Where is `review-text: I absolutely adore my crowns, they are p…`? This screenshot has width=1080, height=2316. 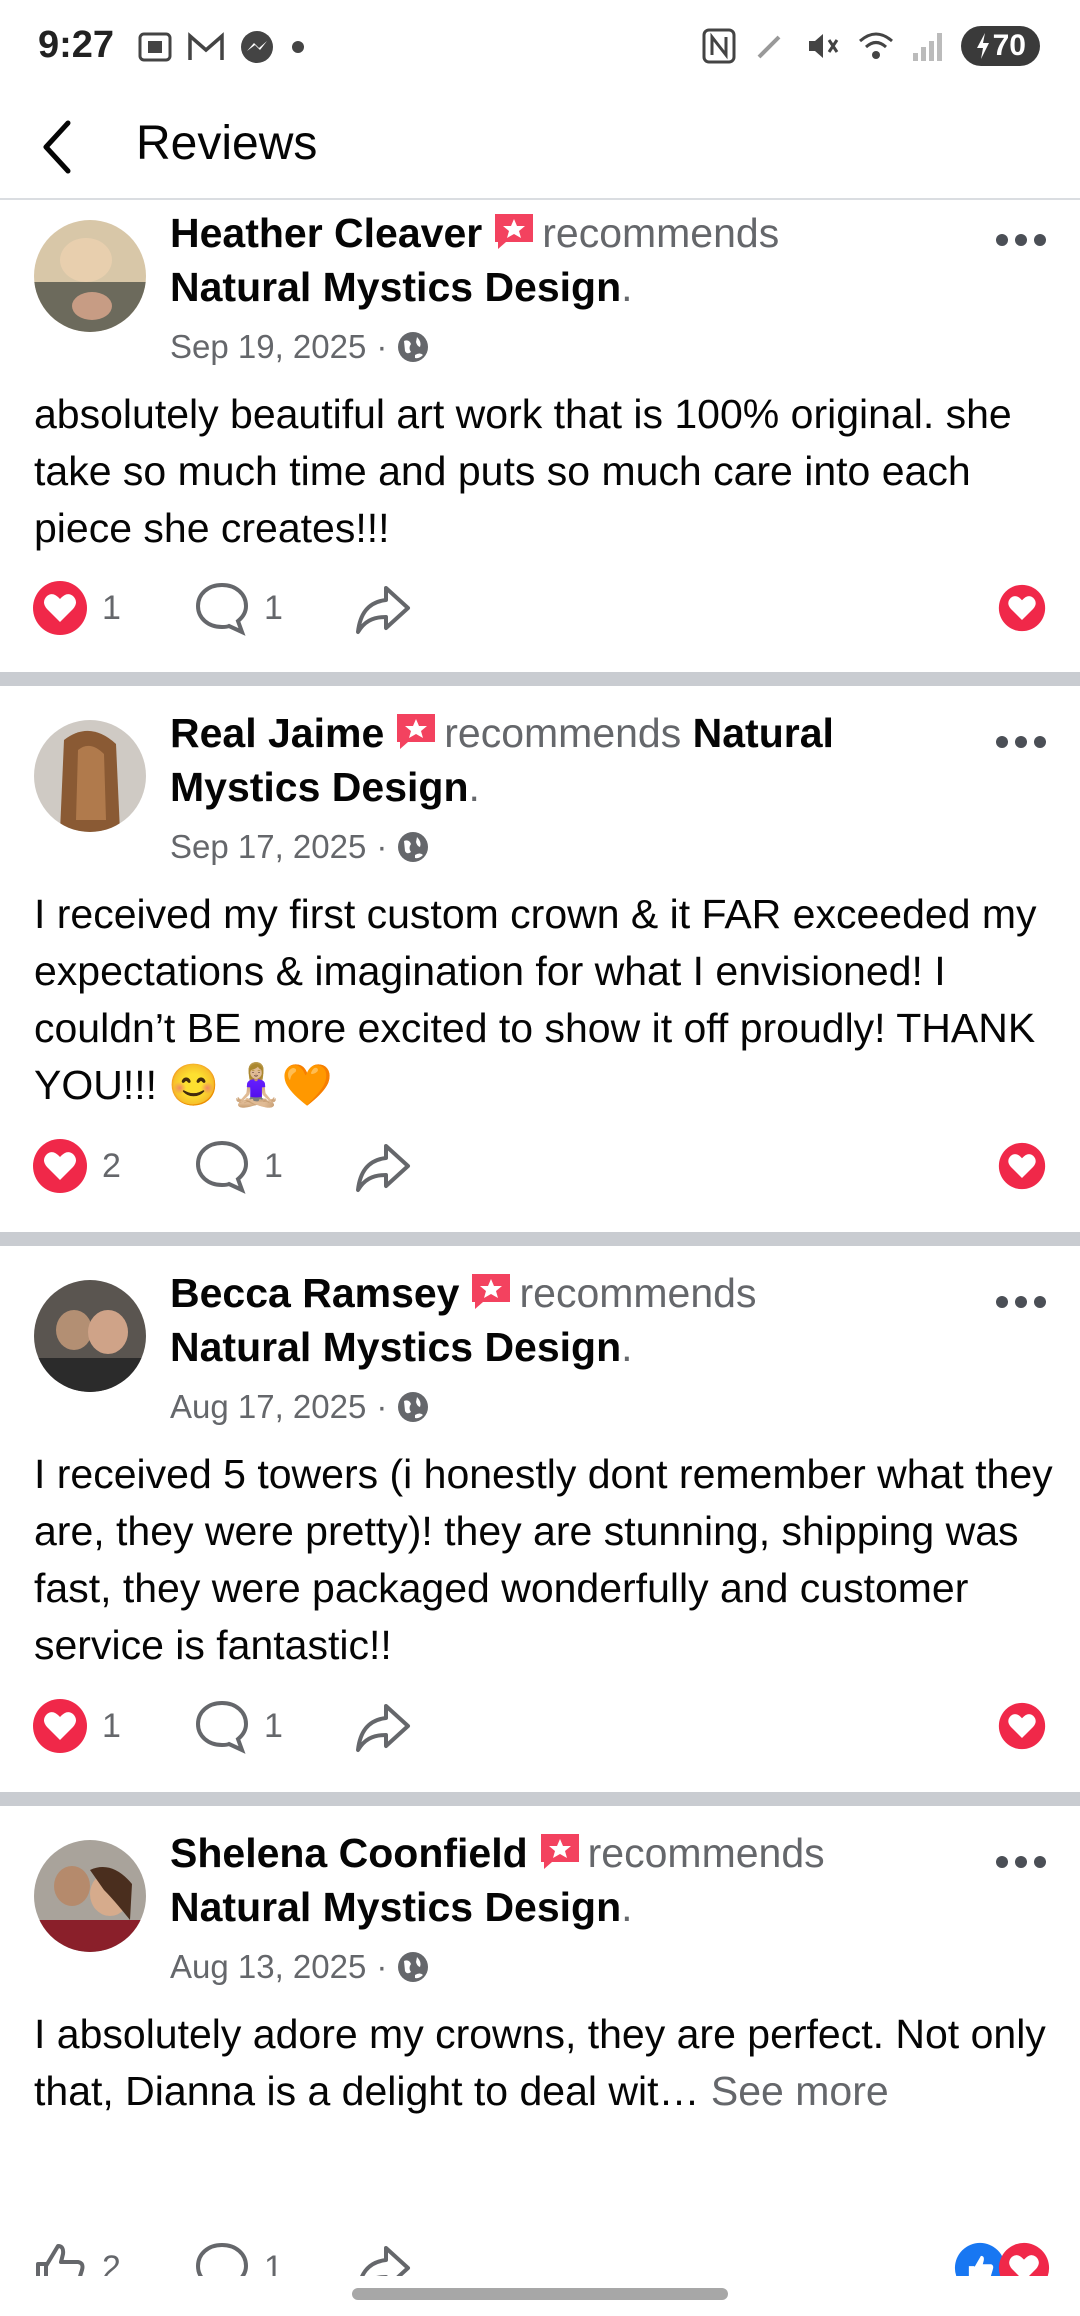
review-text: I absolutely adore my crowns, they are p… is located at coordinates (544, 2063).